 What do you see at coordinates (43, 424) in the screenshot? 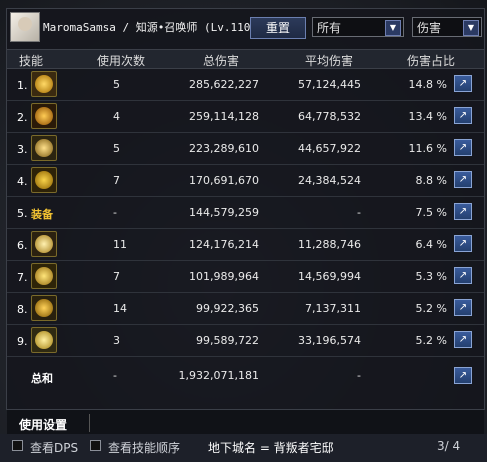
I see `usage-settings-tab: 使用设置` at bounding box center [43, 424].